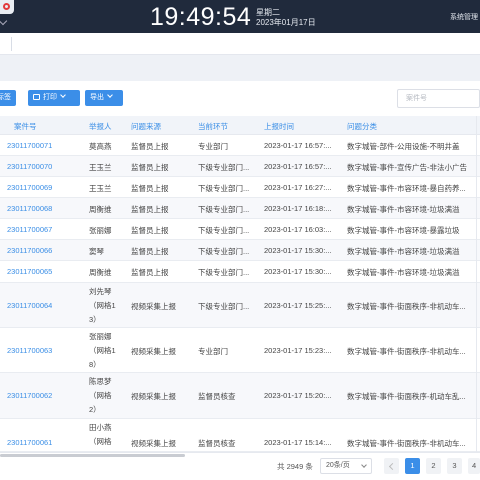 Image resolution: width=480 pixels, height=480 pixels. What do you see at coordinates (240, 466) in the screenshot?
I see `pagination: 共 2949 条 20条/页 1 2 3 4` at bounding box center [240, 466].